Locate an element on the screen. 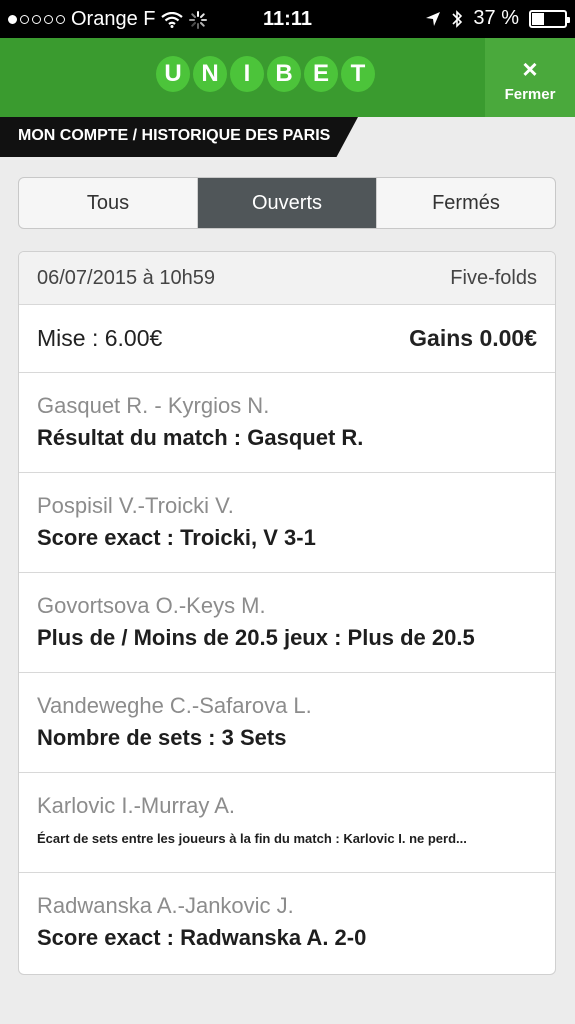 The image size is (575, 1024). battery-percent: 37 % is located at coordinates (496, 18).